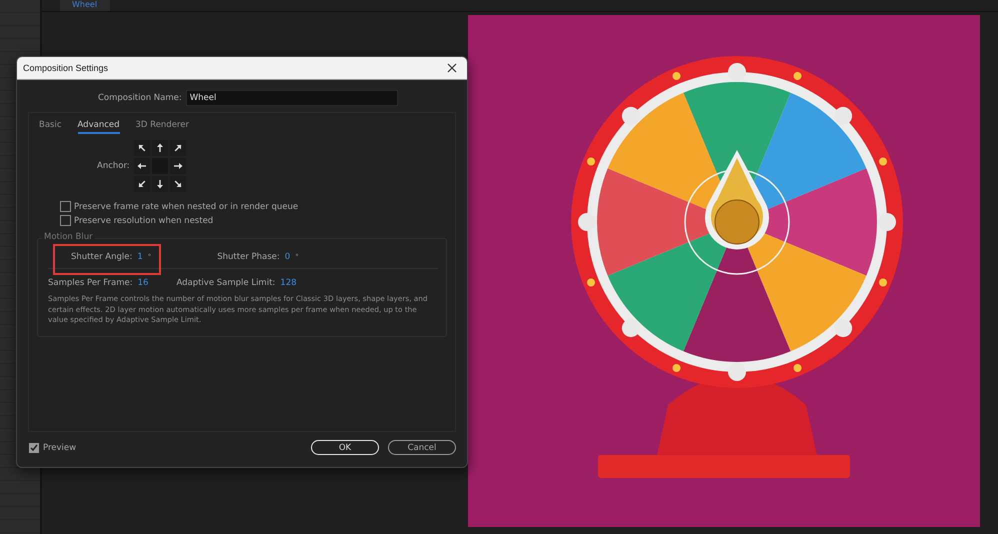 The width and height of the screenshot is (998, 534). What do you see at coordinates (345, 447) in the screenshot?
I see `ok-button: OK` at bounding box center [345, 447].